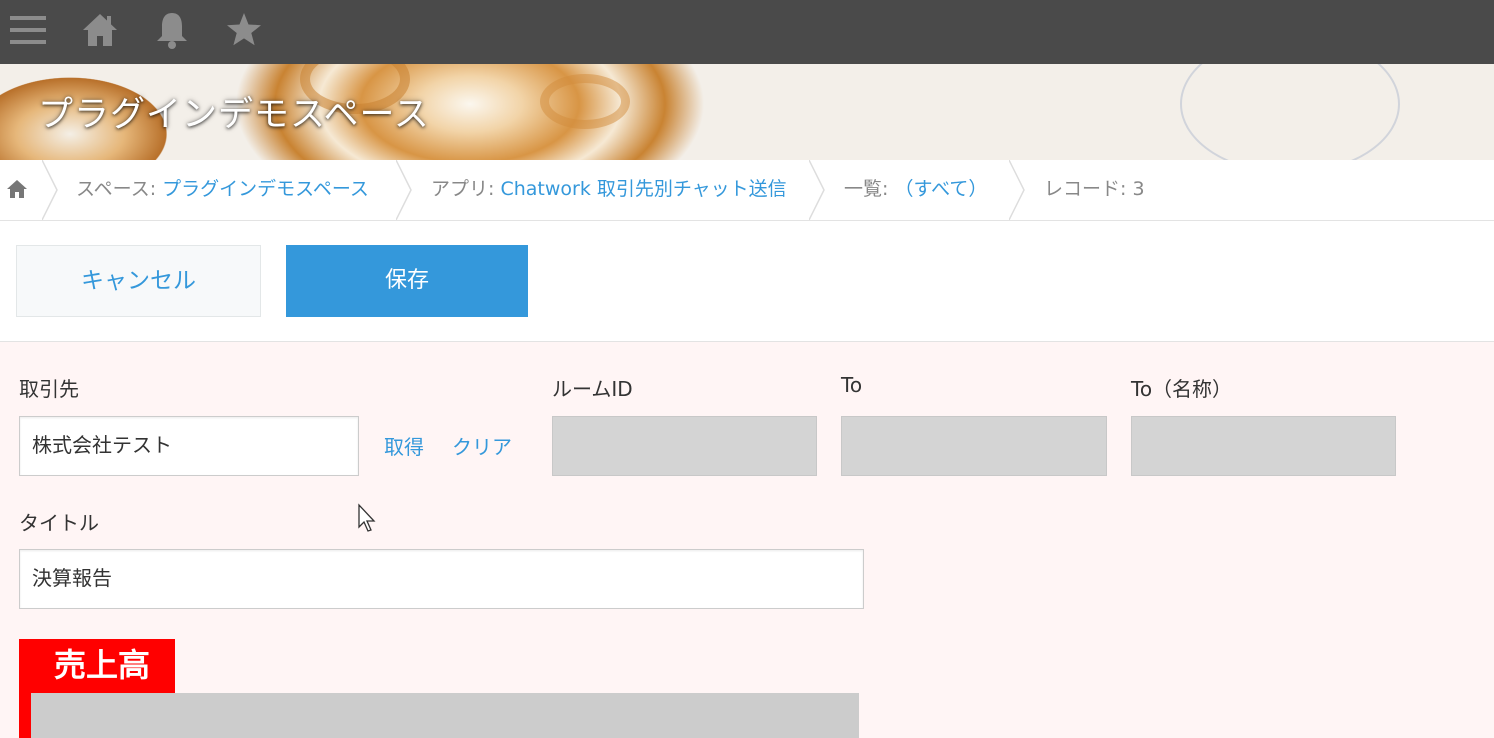 The height and width of the screenshot is (738, 1494). Describe the element at coordinates (747, 32) in the screenshot. I see `top-navigation-bar` at that location.